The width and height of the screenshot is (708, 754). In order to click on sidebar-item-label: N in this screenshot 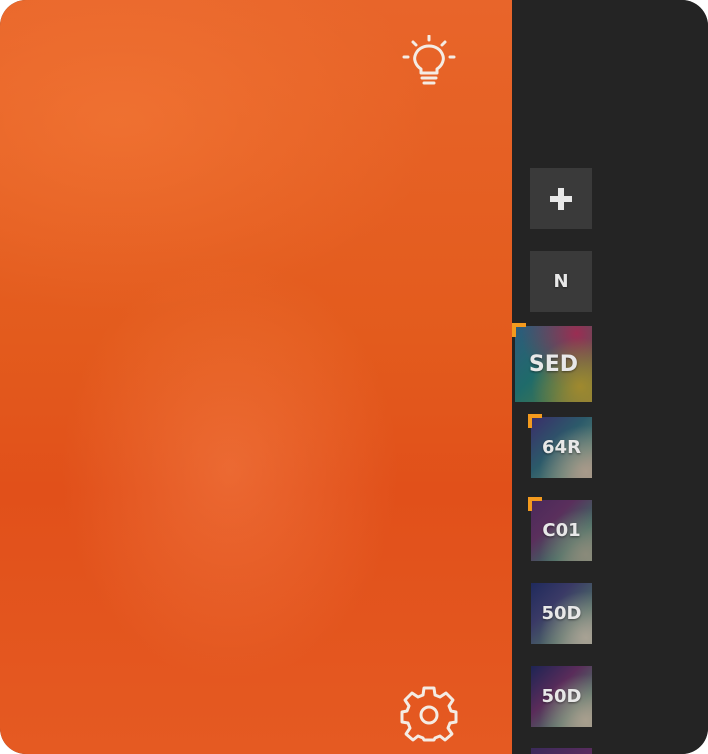, I will do `click(561, 281)`.